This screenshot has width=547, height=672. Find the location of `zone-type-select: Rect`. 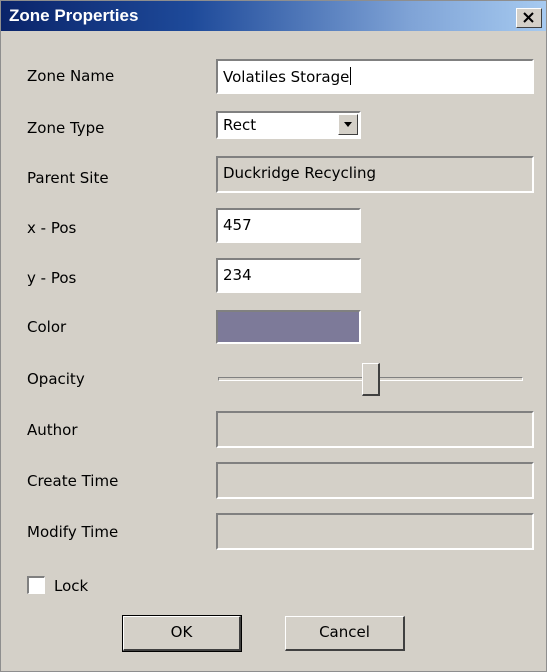

zone-type-select: Rect is located at coordinates (288, 125).